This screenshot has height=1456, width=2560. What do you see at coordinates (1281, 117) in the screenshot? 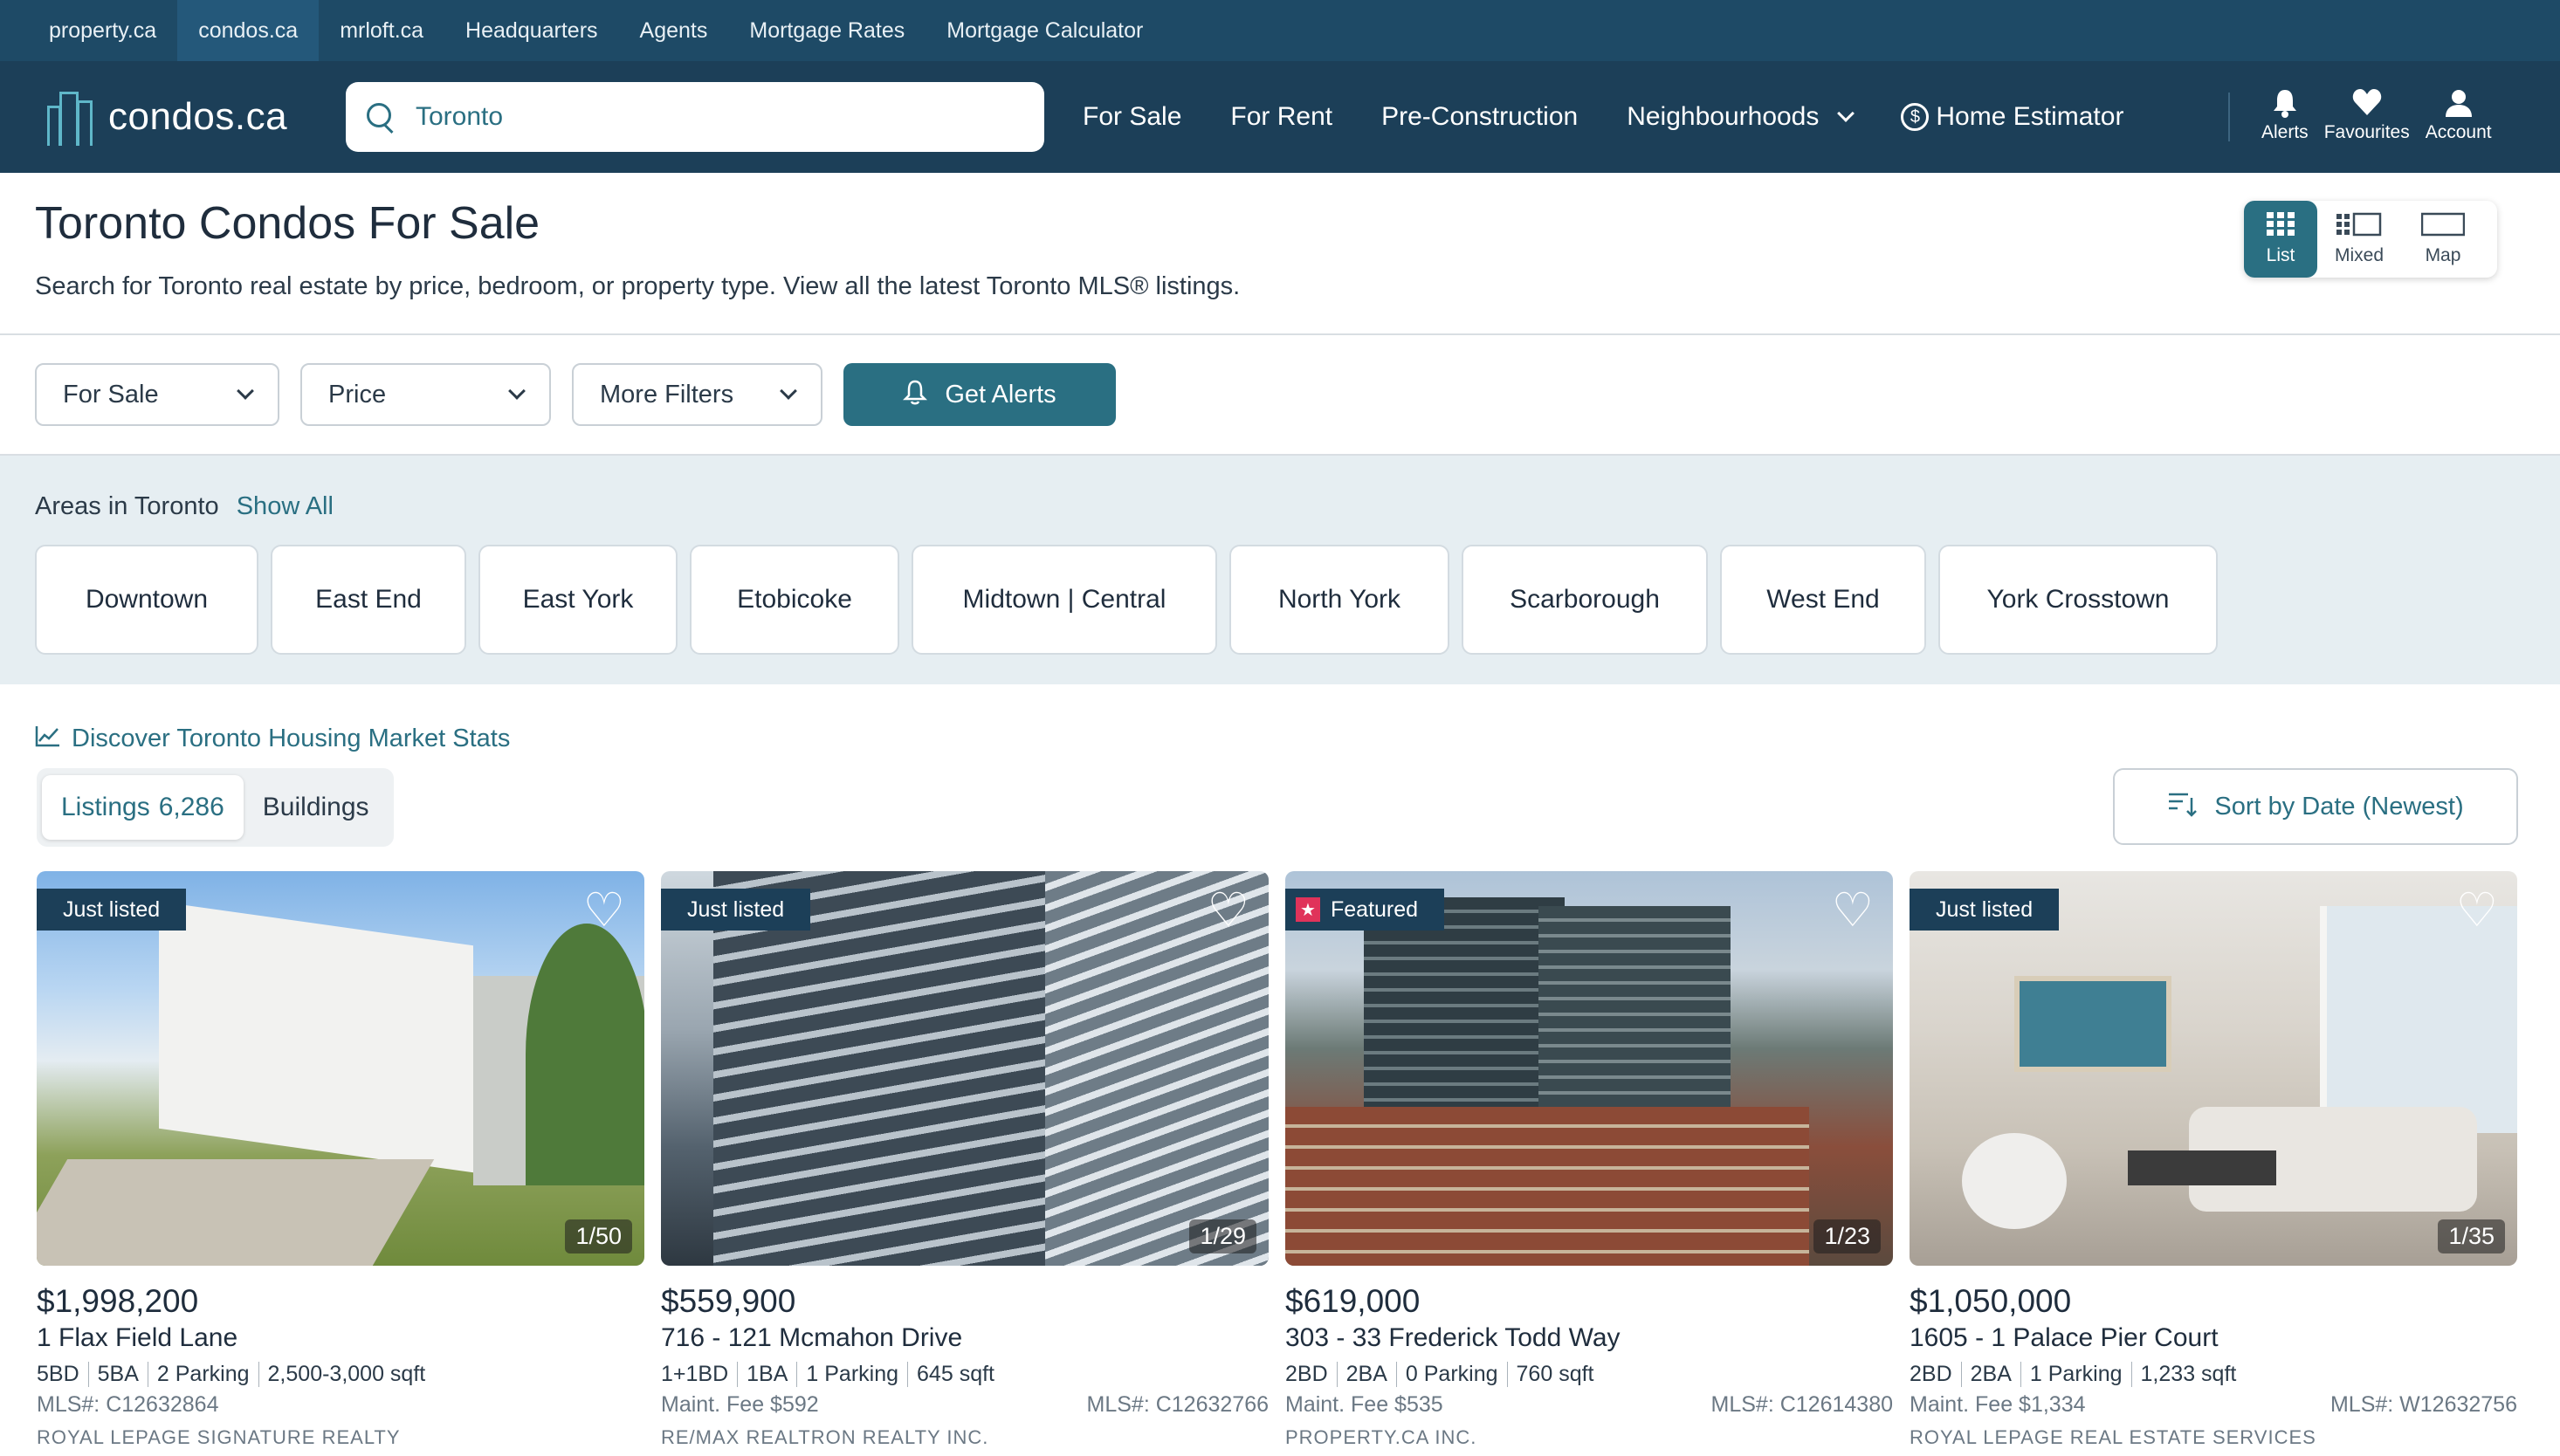
I see `nav-for-rent: For Rent` at bounding box center [1281, 117].